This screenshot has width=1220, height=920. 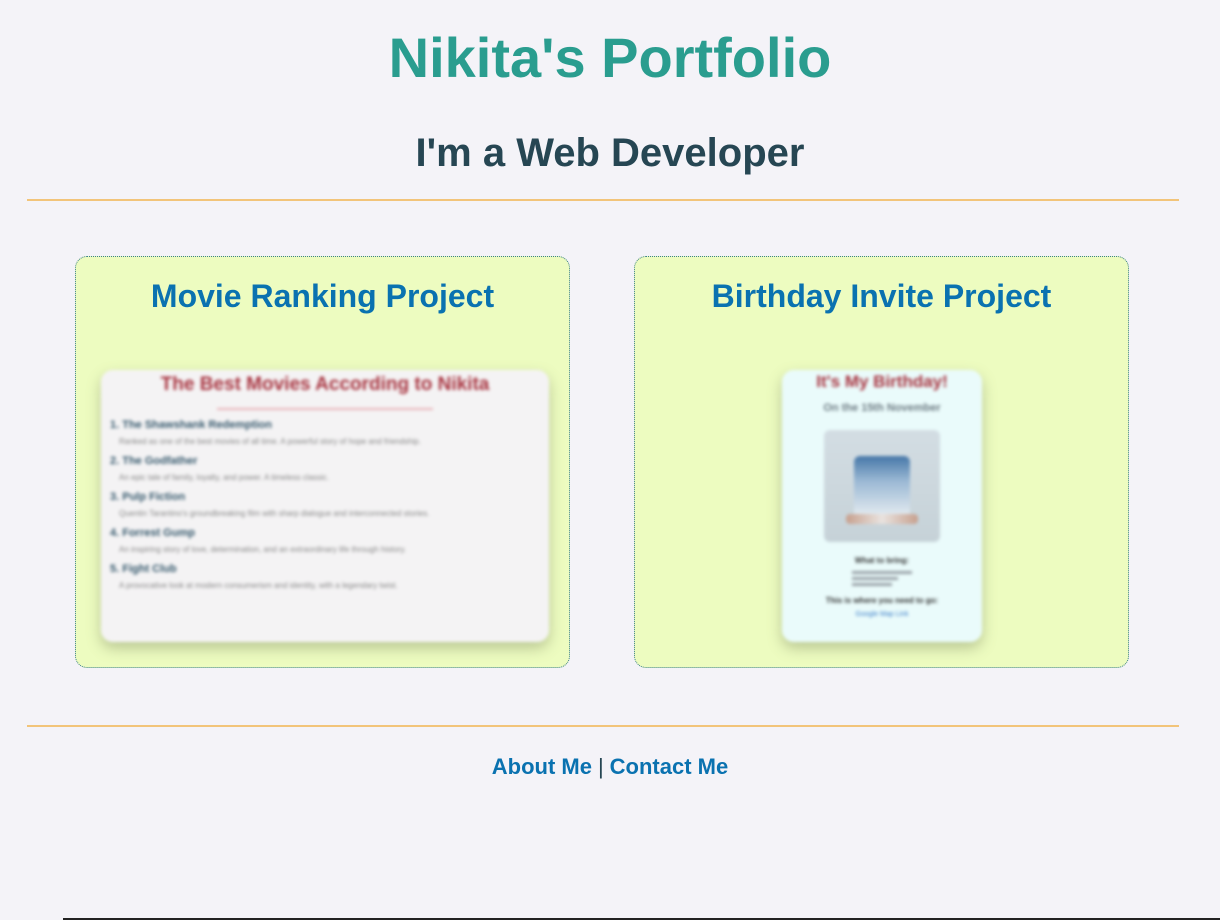 What do you see at coordinates (325, 384) in the screenshot?
I see `preview-heading: The Best Movies According to Nikita` at bounding box center [325, 384].